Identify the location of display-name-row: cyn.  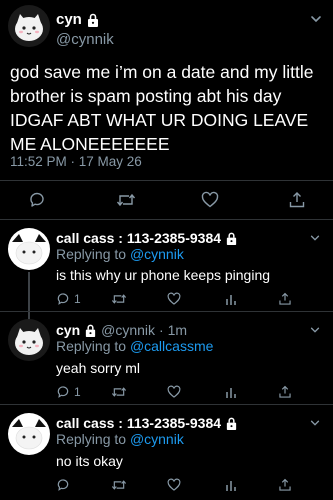
(78, 19).